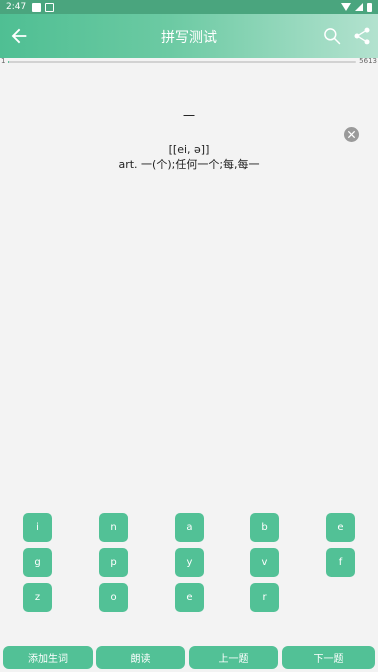 Image resolution: width=378 pixels, height=672 pixels. What do you see at coordinates (369, 7) in the screenshot?
I see `battery-icon` at bounding box center [369, 7].